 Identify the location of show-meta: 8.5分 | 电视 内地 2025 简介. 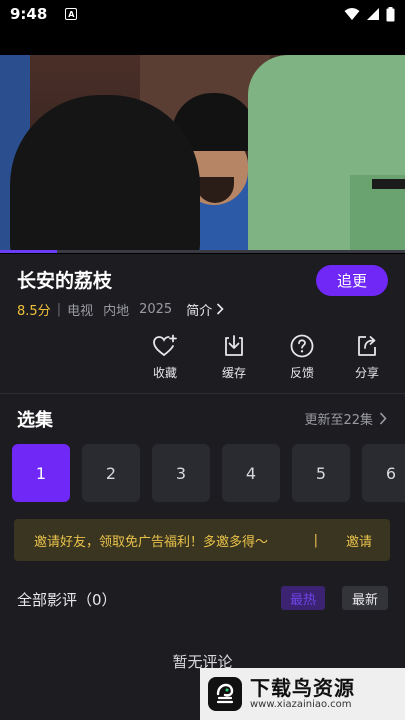
(120, 309).